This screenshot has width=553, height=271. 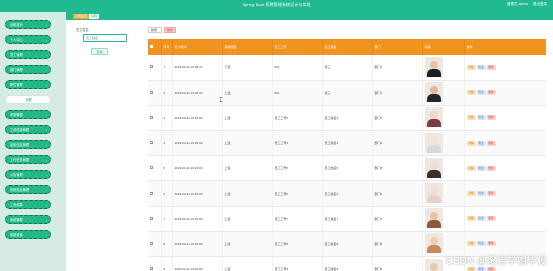 What do you see at coordinates (16, 205) in the screenshot?
I see `sidebar-item-label: 工资结算` at bounding box center [16, 205].